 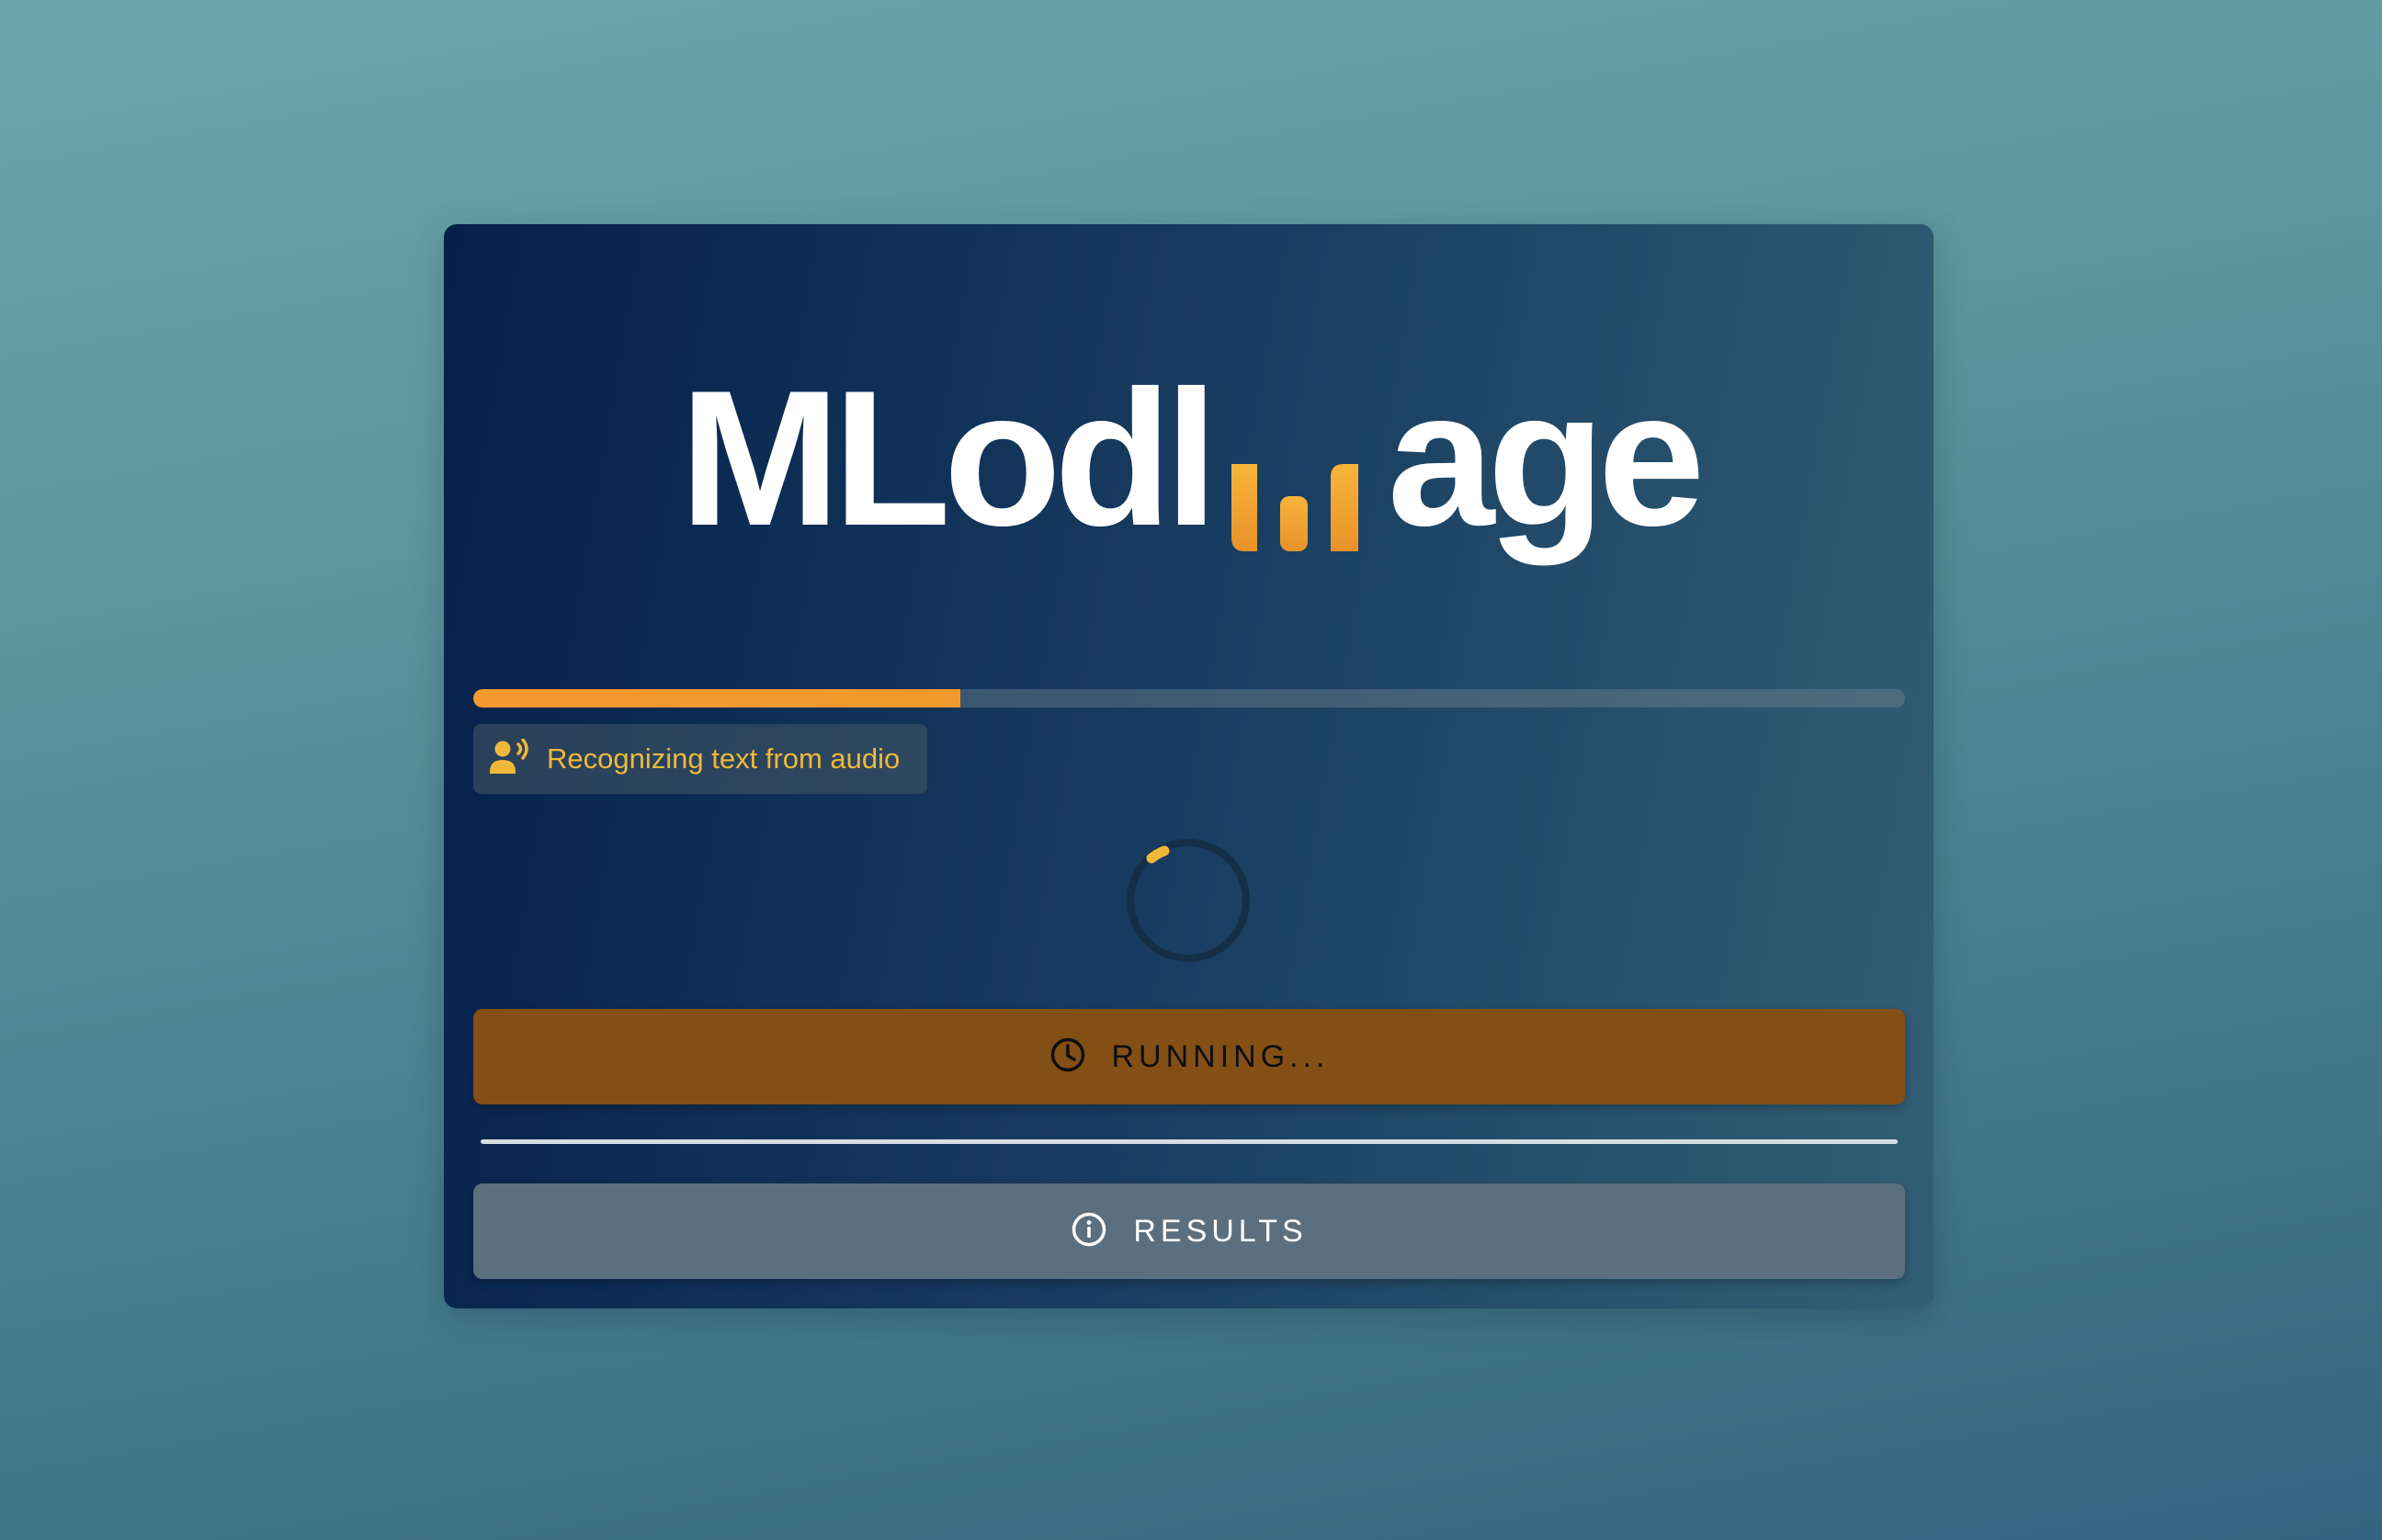 What do you see at coordinates (1546, 458) in the screenshot?
I see `logo-text-right: age` at bounding box center [1546, 458].